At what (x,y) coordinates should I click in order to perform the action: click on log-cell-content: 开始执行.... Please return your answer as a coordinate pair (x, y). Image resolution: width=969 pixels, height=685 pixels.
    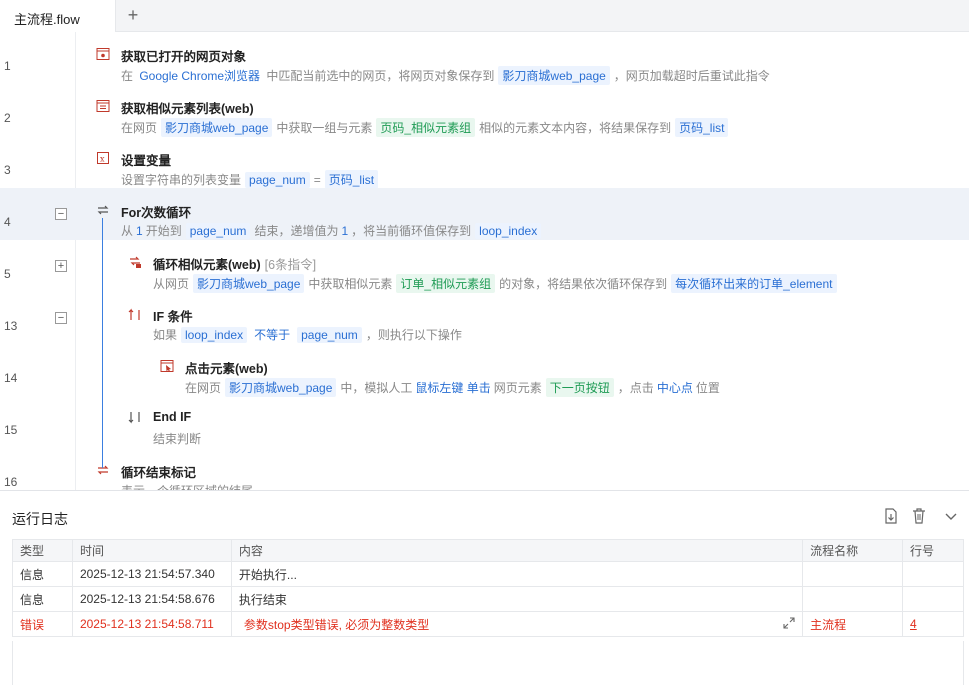
    Looking at the image, I should click on (517, 574).